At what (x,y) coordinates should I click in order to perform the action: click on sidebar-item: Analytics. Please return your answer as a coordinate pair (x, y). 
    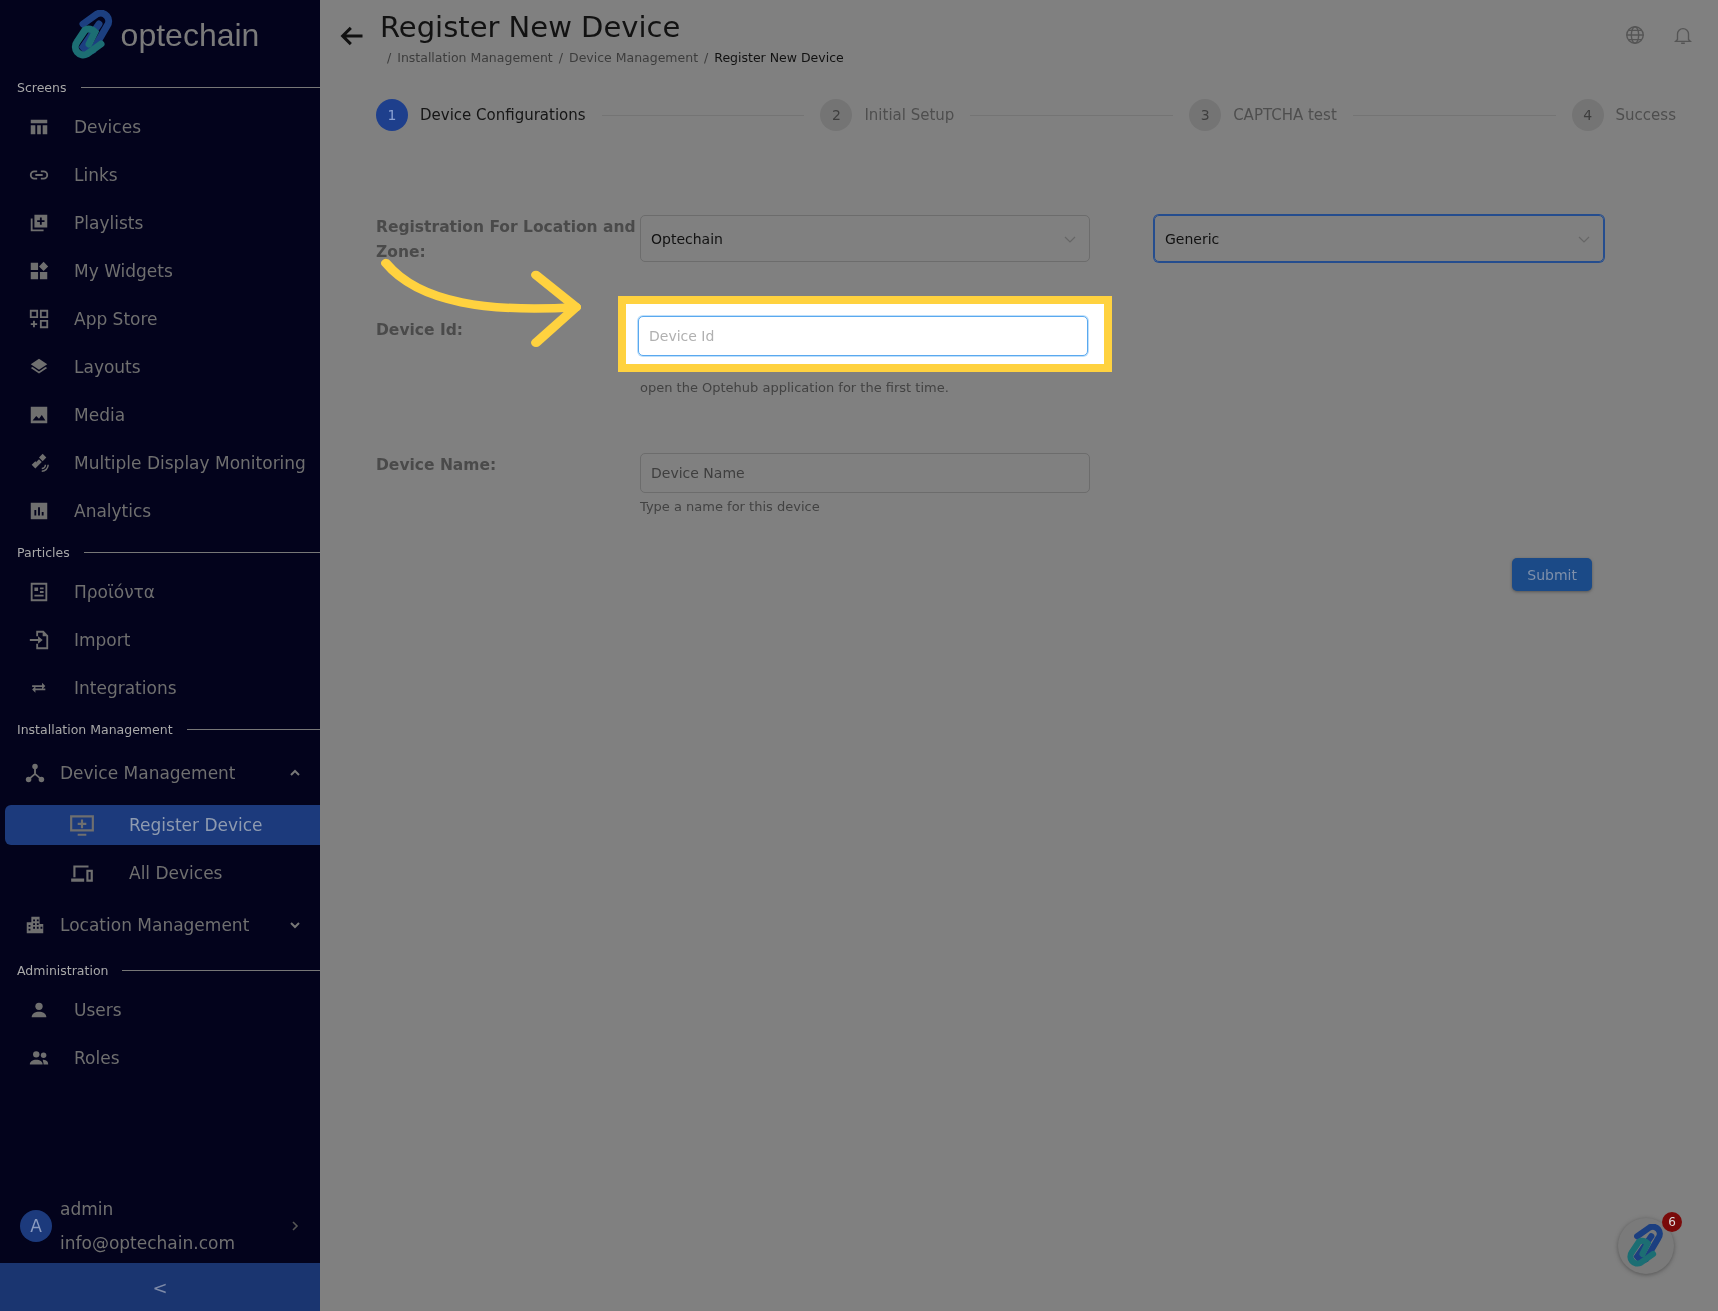
    Looking at the image, I should click on (160, 511).